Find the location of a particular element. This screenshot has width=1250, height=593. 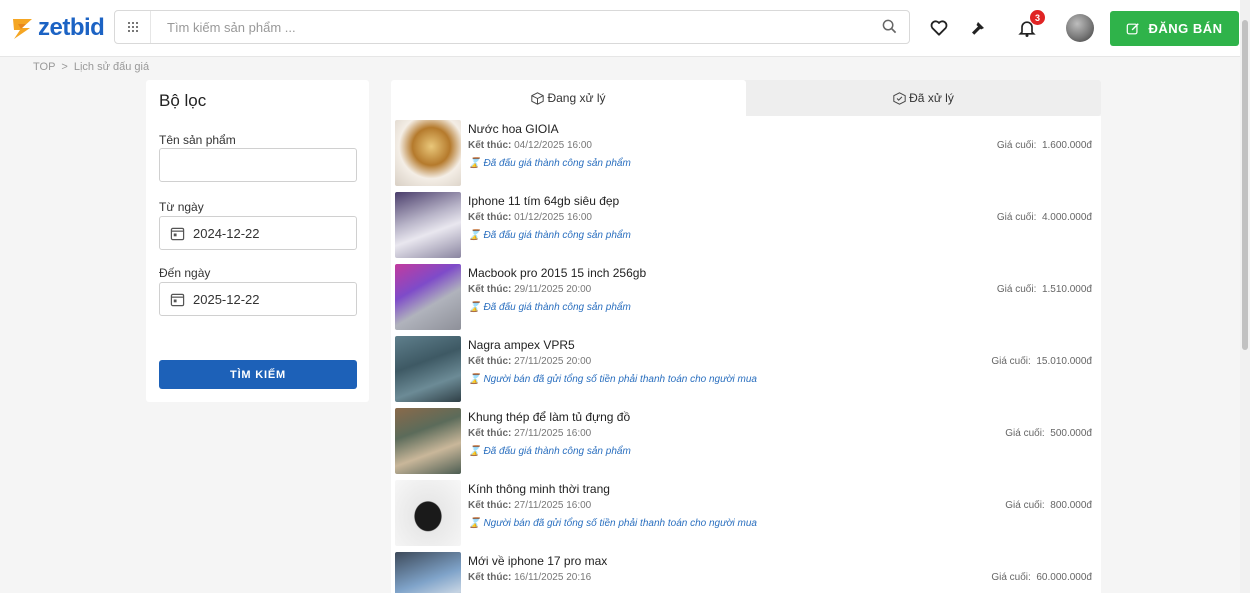

category-menu-button is located at coordinates (133, 27).